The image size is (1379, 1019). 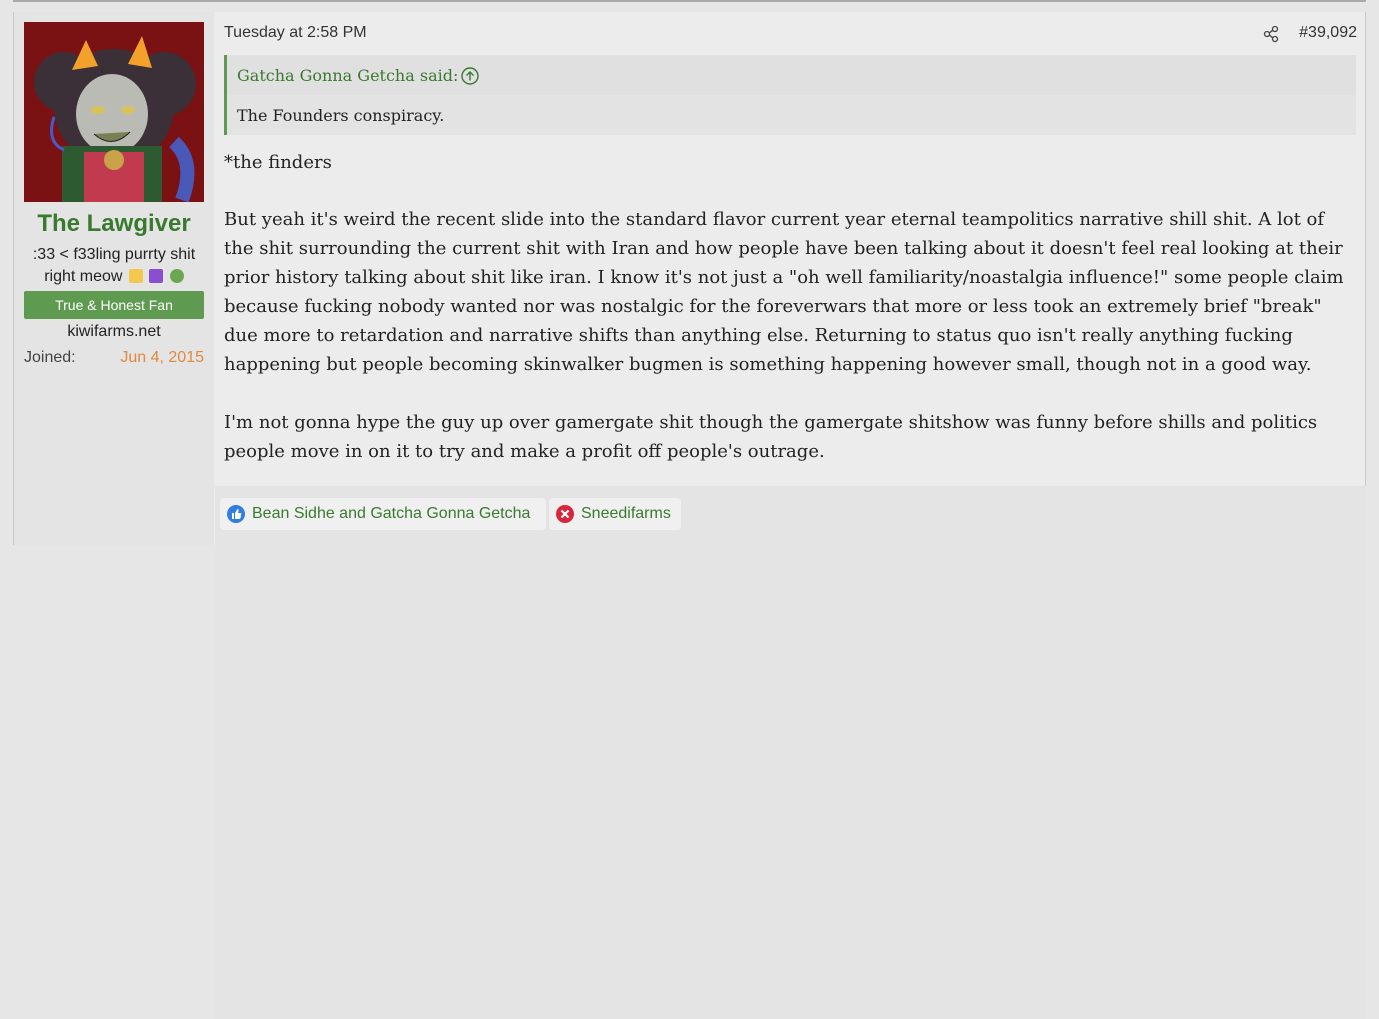 What do you see at coordinates (470, 76) in the screenshot?
I see `jump-to-quote-icon` at bounding box center [470, 76].